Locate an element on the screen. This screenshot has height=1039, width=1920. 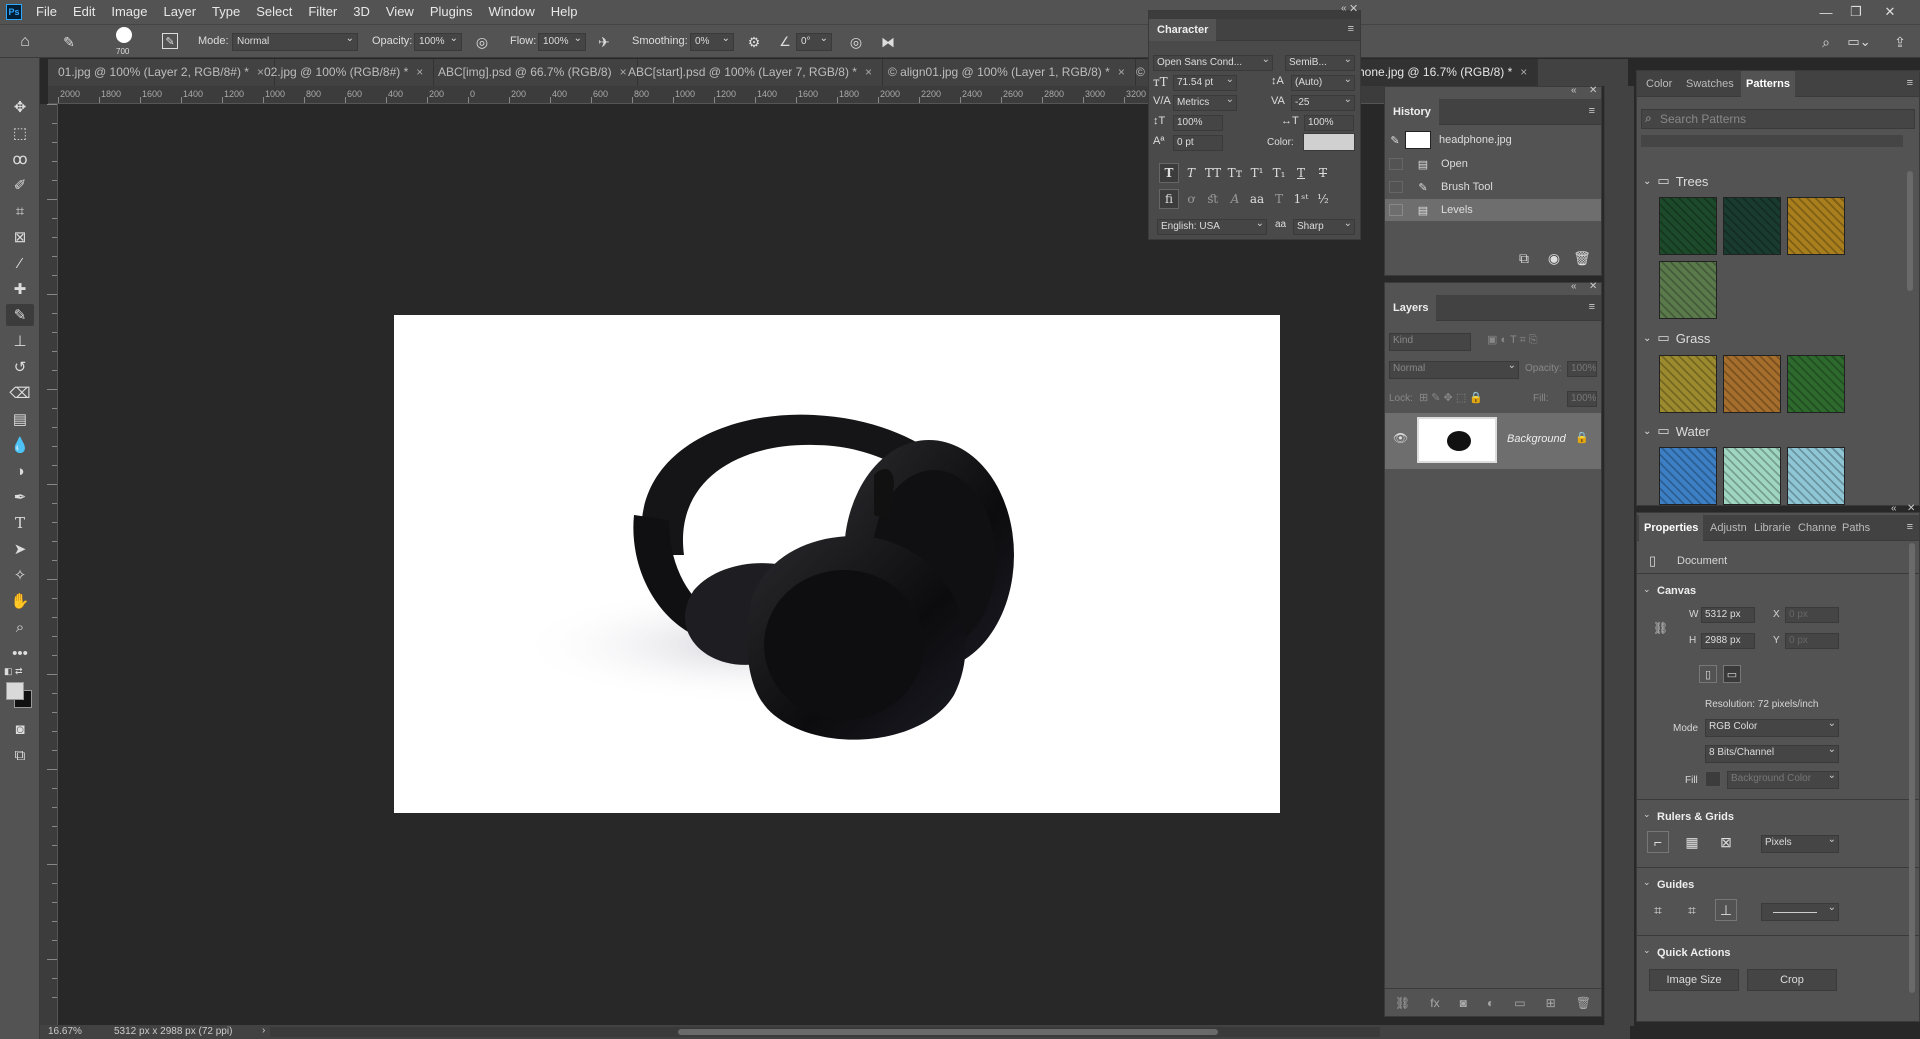
pattern-group-water: ⌄ ▭ Water is located at coordinates (1676, 431).